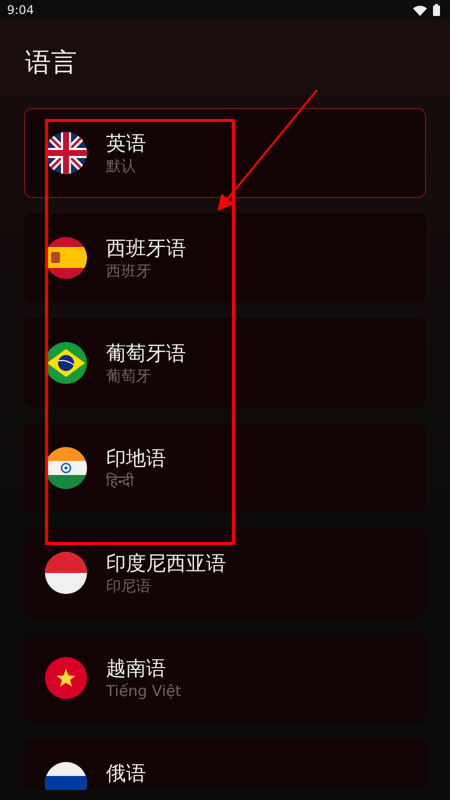 This screenshot has height=800, width=450. What do you see at coordinates (129, 586) in the screenshot?
I see `language-subtitle: 印尼语` at bounding box center [129, 586].